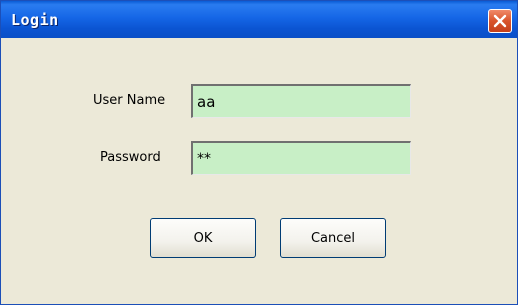 The image size is (518, 305). What do you see at coordinates (129, 100) in the screenshot?
I see `username-label: User Name` at bounding box center [129, 100].